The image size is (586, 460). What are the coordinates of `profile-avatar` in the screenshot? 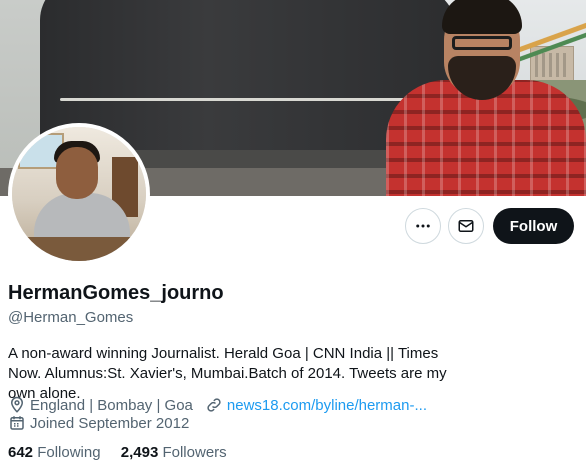 It's located at (79, 194).